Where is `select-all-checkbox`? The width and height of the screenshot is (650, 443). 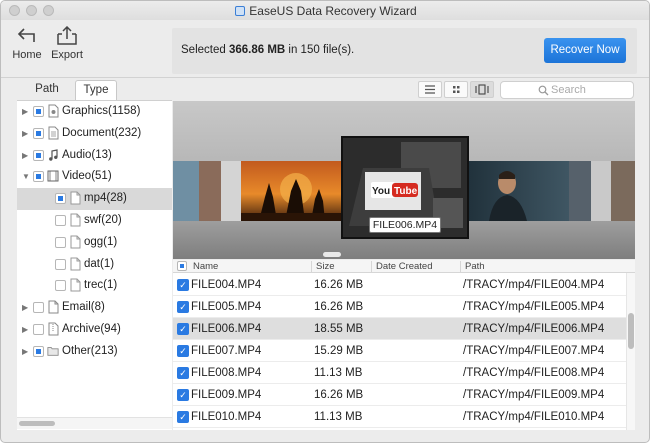
select-all-checkbox is located at coordinates (182, 266).